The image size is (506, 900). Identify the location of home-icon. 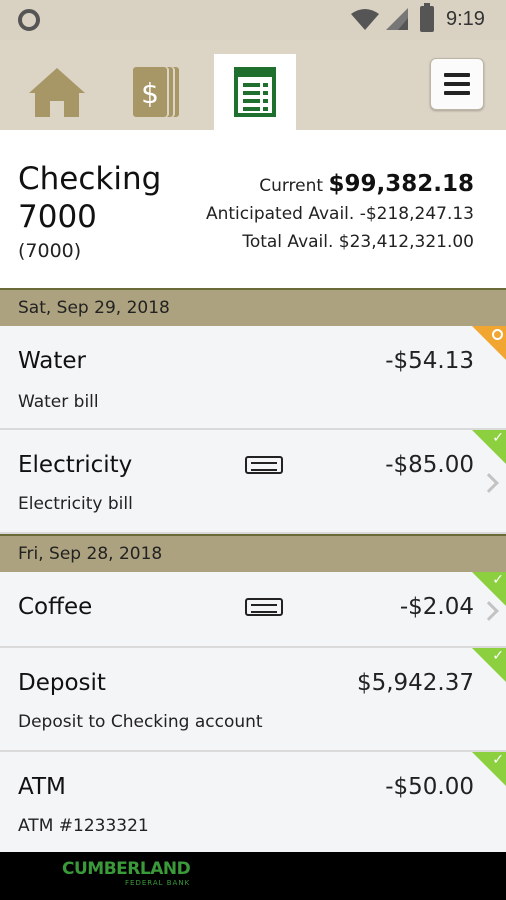
(57, 92).